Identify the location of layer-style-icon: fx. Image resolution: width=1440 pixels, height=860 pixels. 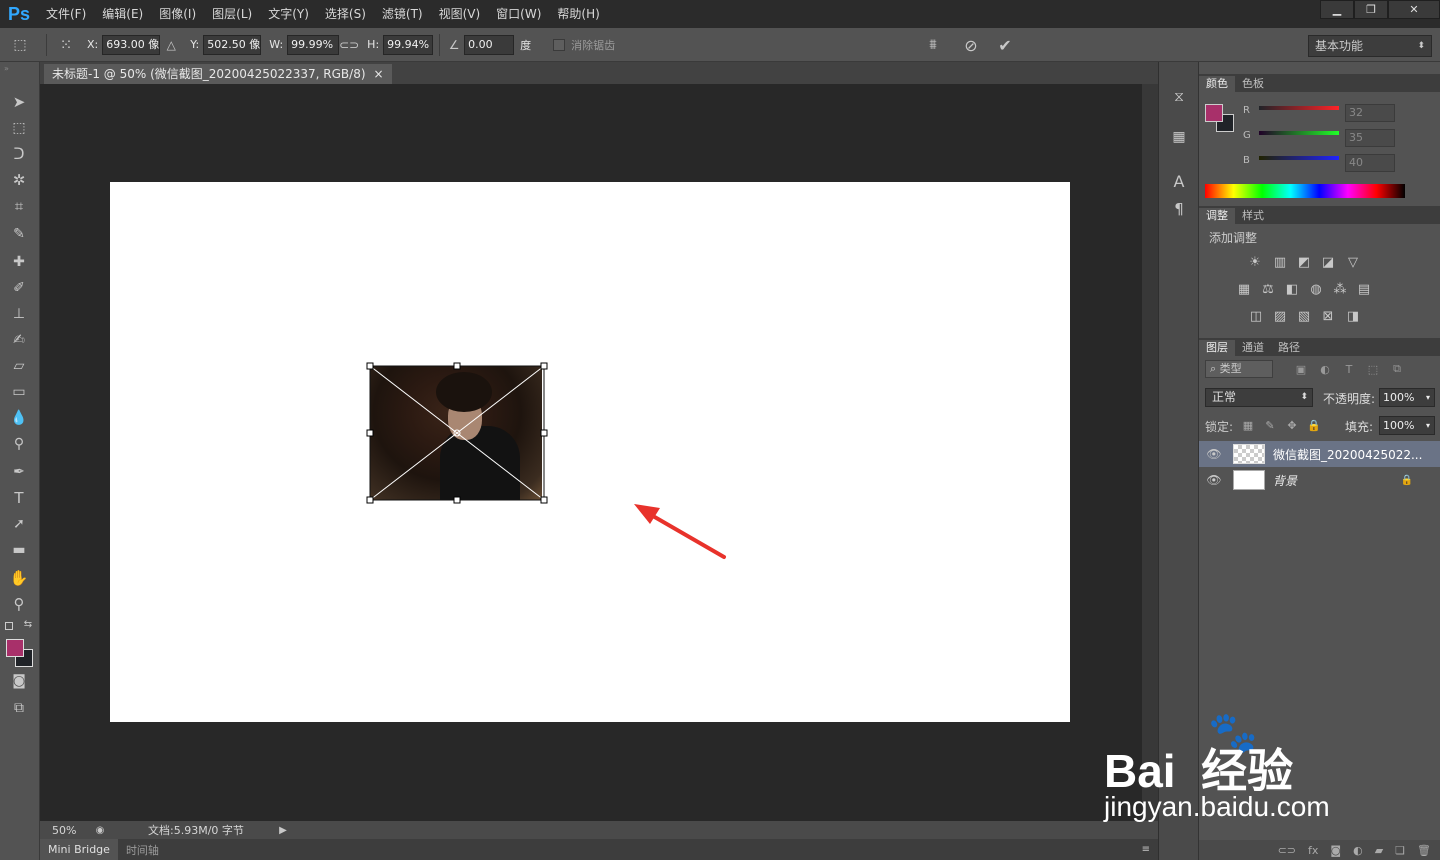
(1313, 850).